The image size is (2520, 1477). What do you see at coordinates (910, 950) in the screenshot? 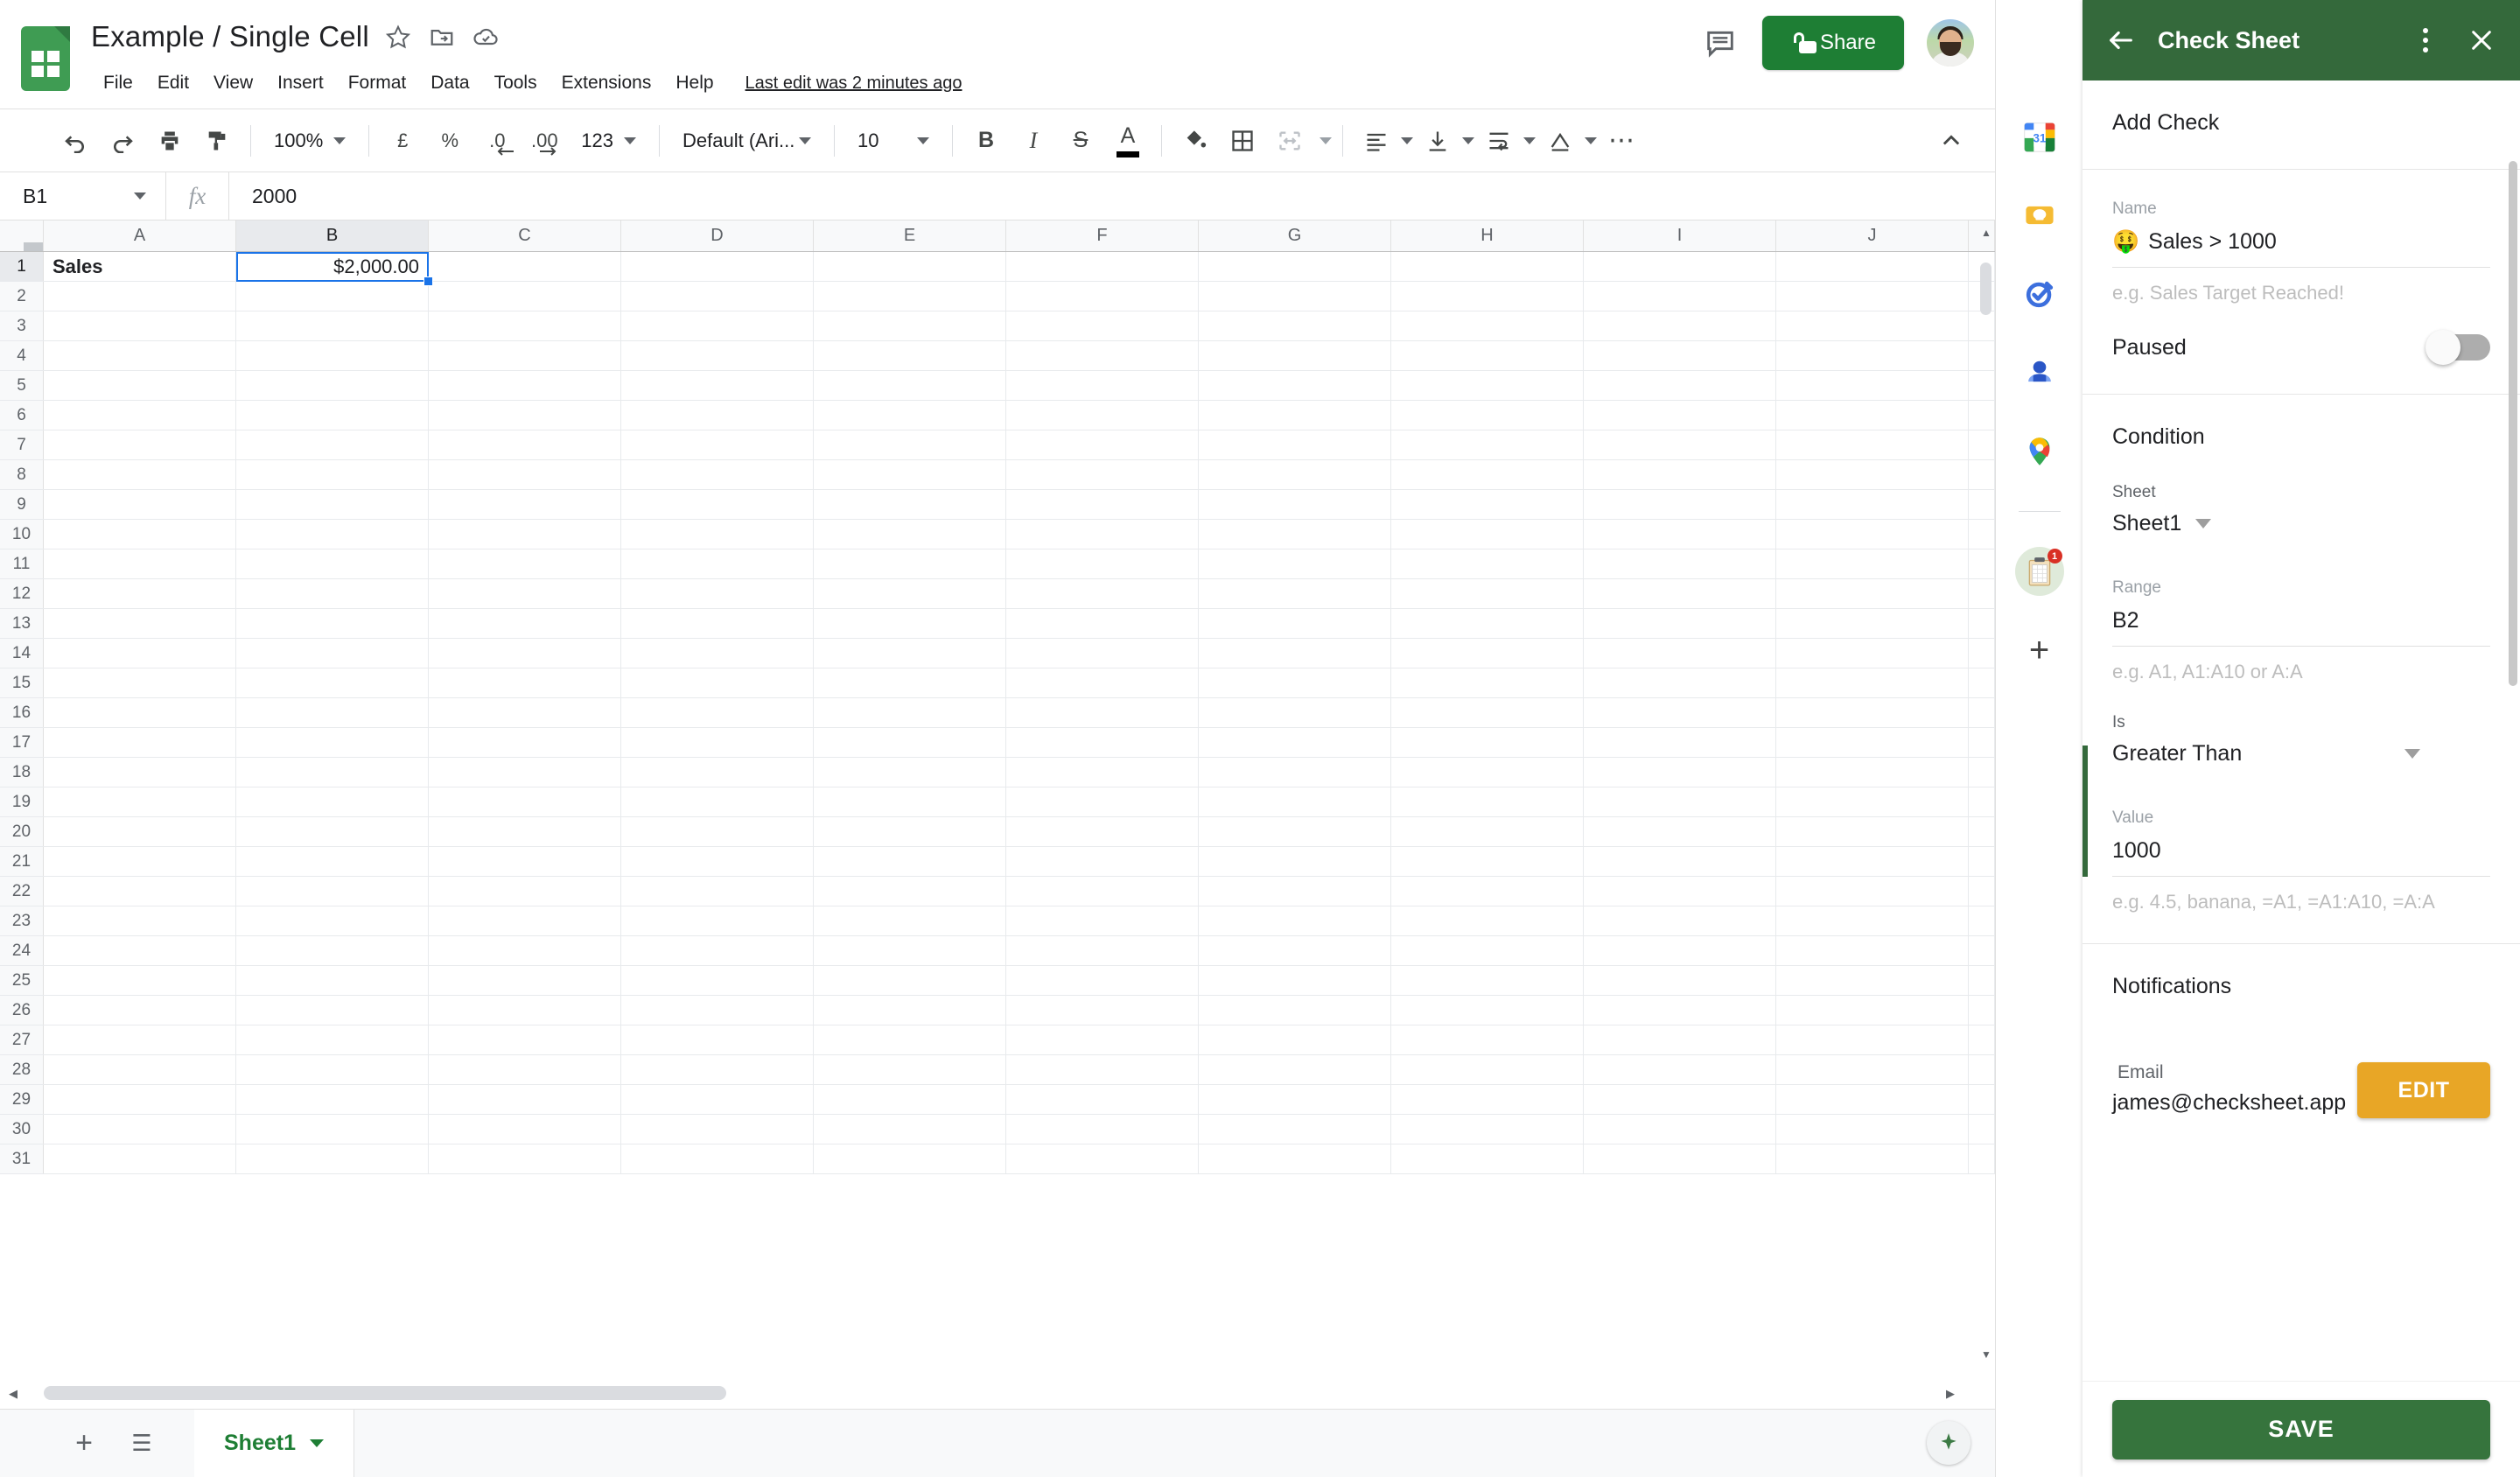
I see `cell-e24` at bounding box center [910, 950].